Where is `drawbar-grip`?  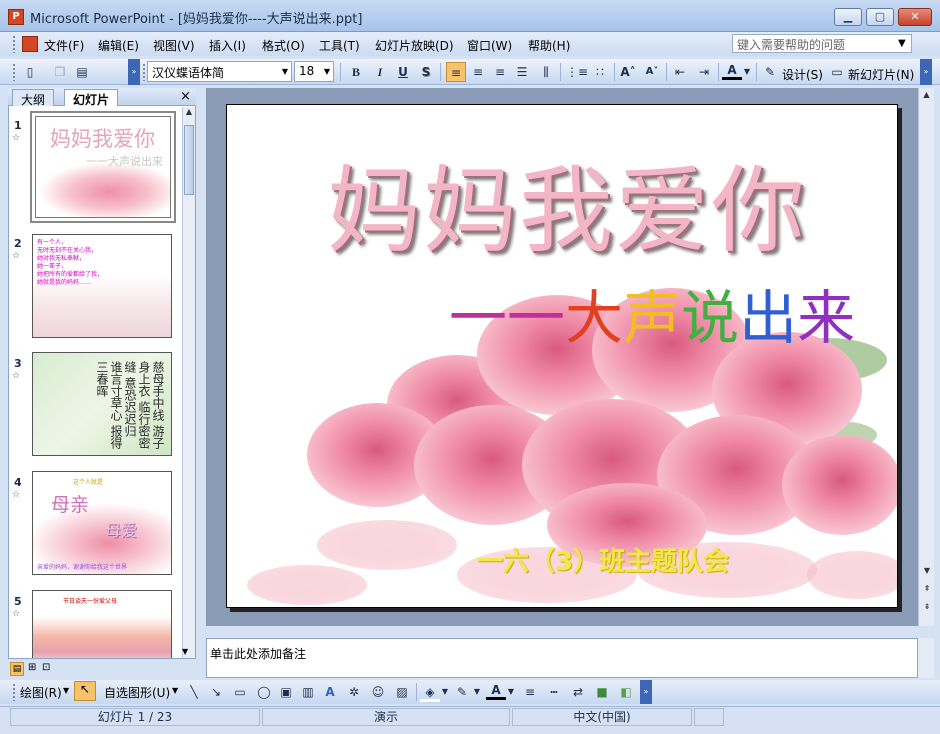
drawbar-grip is located at coordinates (14, 692).